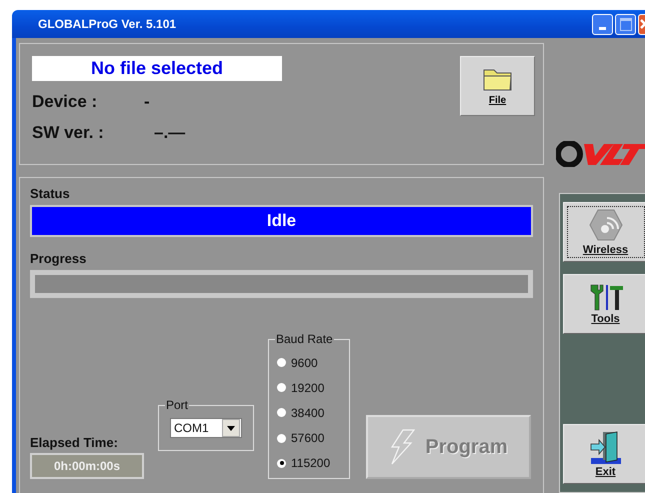 The width and height of the screenshot is (645, 493). I want to click on exit-door-icon, so click(605, 447).